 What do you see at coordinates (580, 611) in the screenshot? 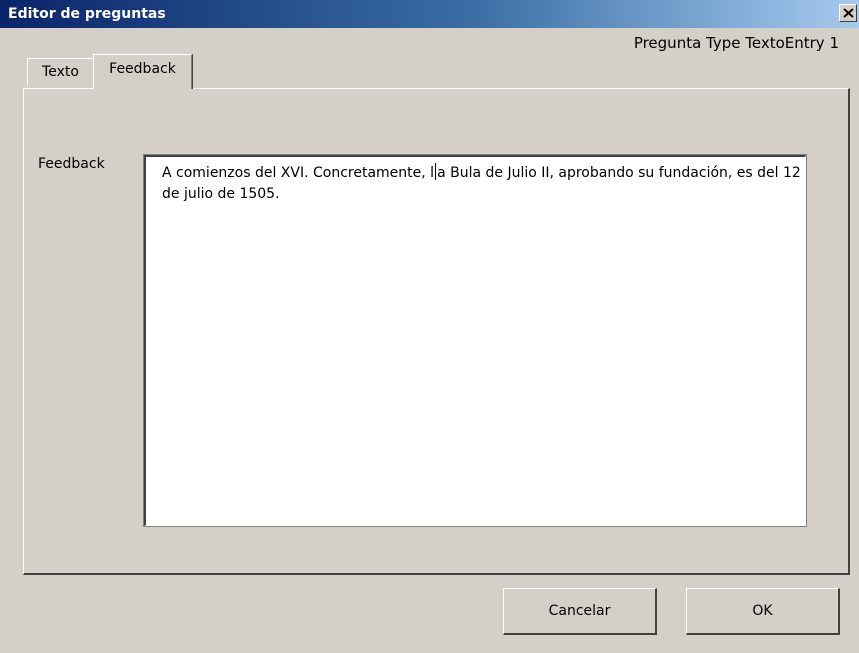
I see `cancel-button: Cancelar` at bounding box center [580, 611].